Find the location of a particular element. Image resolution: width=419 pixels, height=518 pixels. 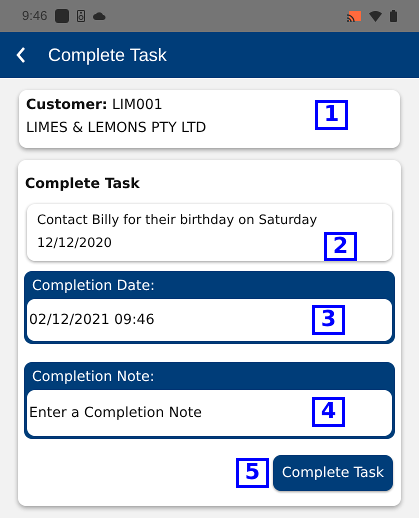

app-icon is located at coordinates (62, 16).